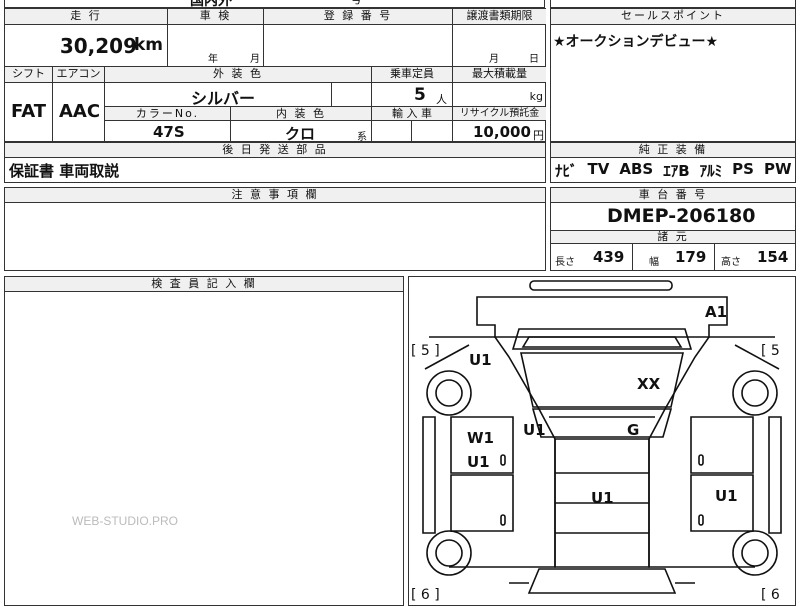 The image size is (800, 606). What do you see at coordinates (502, 132) in the screenshot?
I see `recycle-value: 10,000` at bounding box center [502, 132].